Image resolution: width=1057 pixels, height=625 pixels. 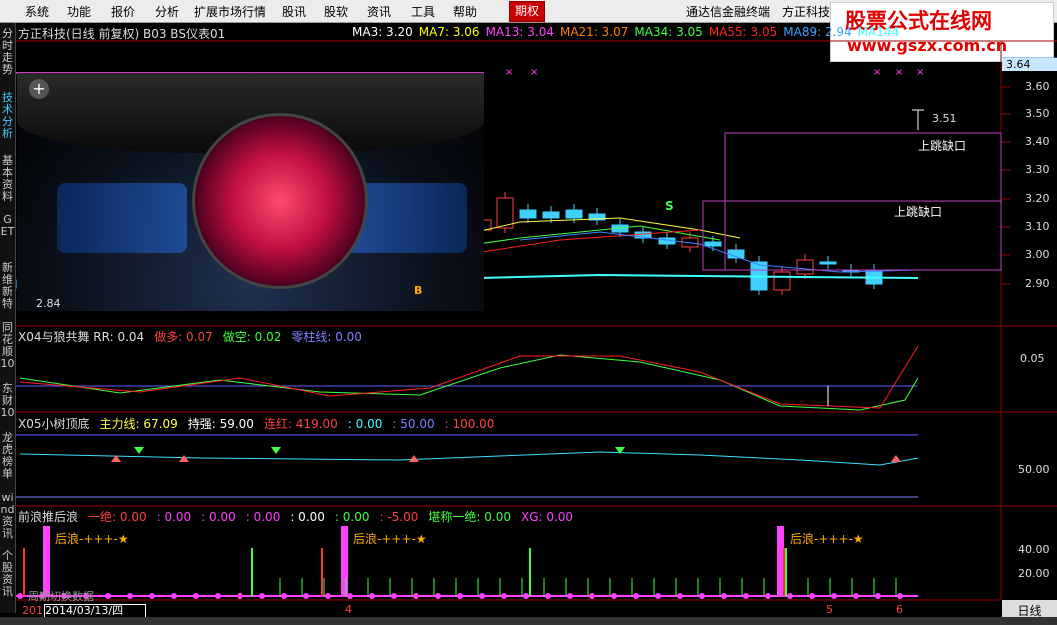 I want to click on panel2-legend-2: 做空: 0.02, so click(x=252, y=337).